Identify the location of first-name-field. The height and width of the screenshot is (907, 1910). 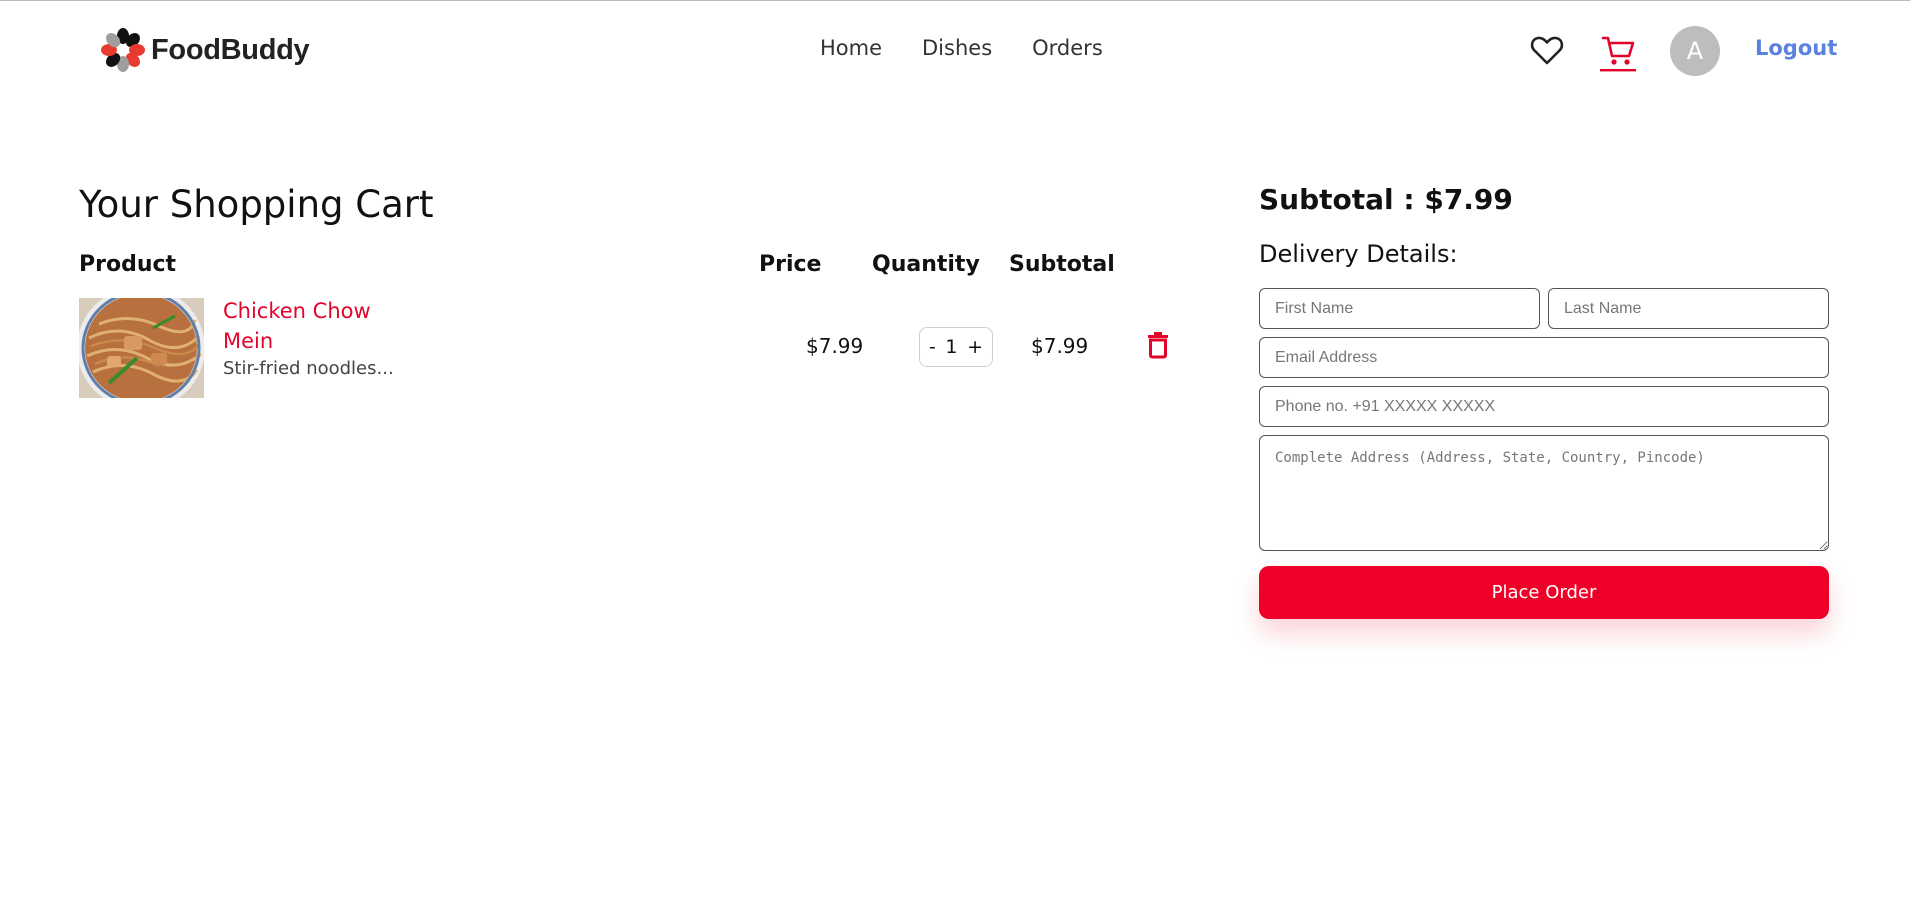
(1399, 308).